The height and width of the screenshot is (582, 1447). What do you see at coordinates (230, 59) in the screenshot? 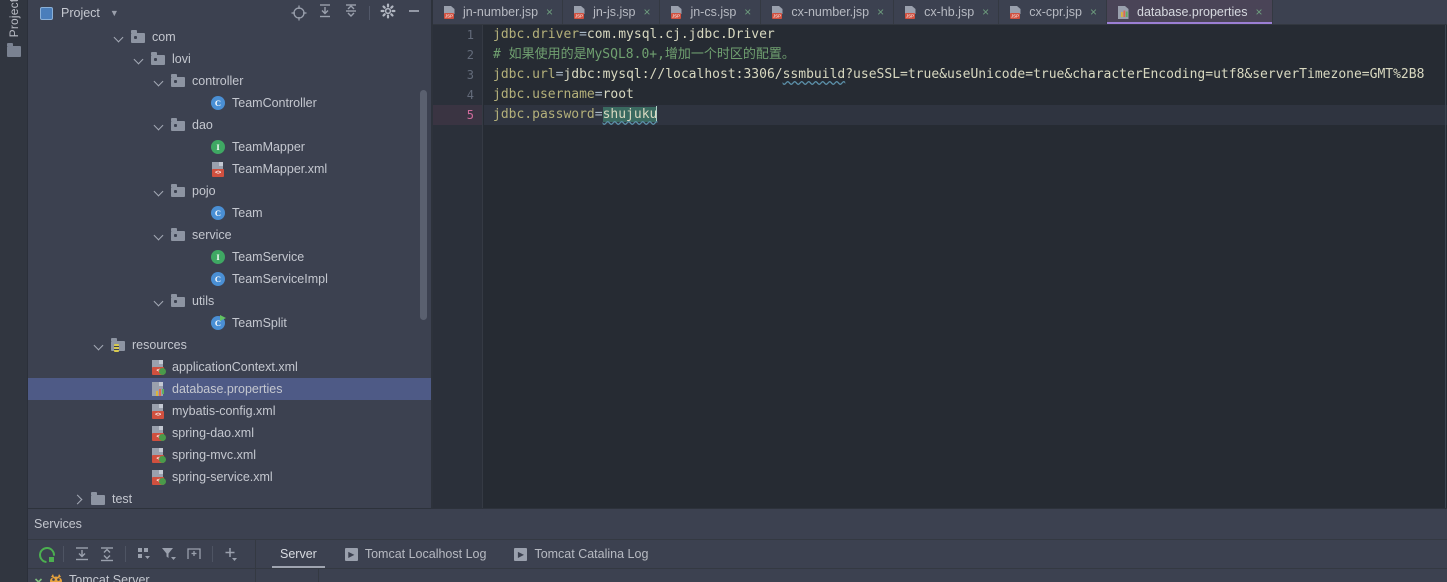
I see `tree-row-lovi: lovi` at bounding box center [230, 59].